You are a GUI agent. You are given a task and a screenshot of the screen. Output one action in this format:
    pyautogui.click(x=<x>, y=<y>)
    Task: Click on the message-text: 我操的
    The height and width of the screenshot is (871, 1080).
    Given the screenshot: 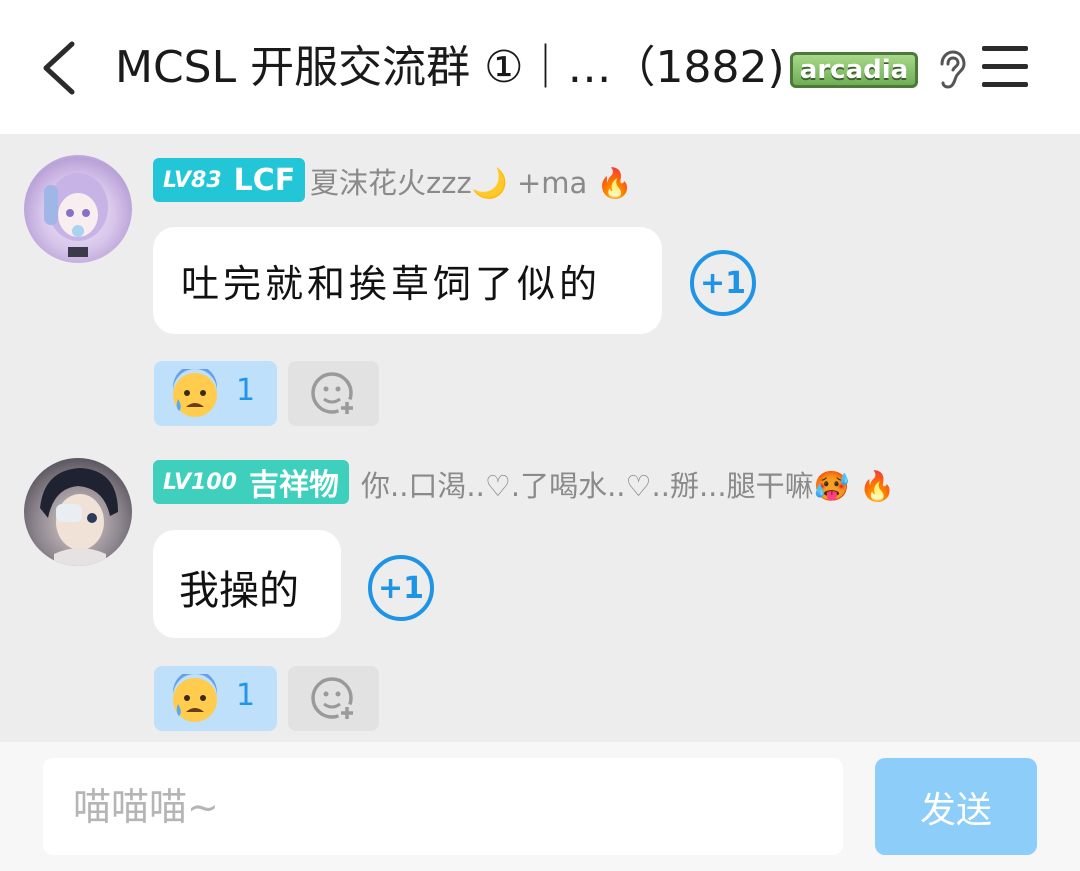 What is the action you would take?
    pyautogui.click(x=239, y=591)
    